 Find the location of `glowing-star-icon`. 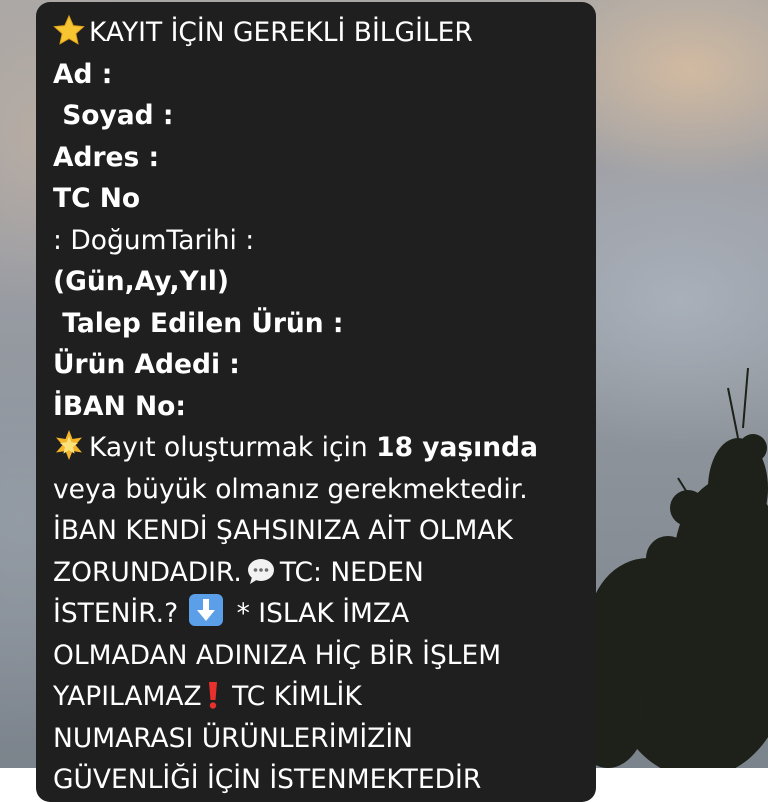

glowing-star-icon is located at coordinates (69, 445).